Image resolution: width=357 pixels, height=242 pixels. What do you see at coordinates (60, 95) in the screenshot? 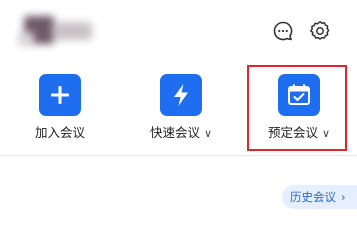
I see `plus-icon` at bounding box center [60, 95].